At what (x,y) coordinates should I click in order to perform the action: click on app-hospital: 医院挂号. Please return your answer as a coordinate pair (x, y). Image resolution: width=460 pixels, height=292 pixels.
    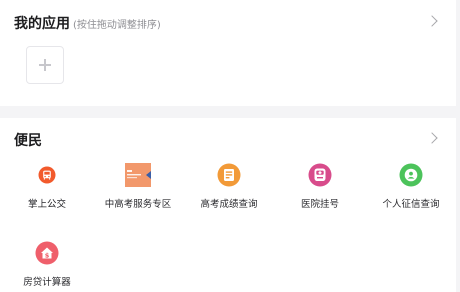
    Looking at the image, I should click on (320, 186).